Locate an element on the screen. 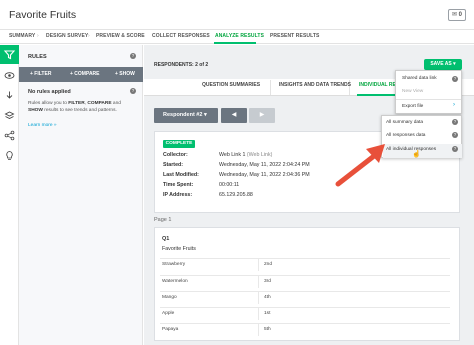 This screenshot has width=474, height=345. eye-icon is located at coordinates (9, 75).